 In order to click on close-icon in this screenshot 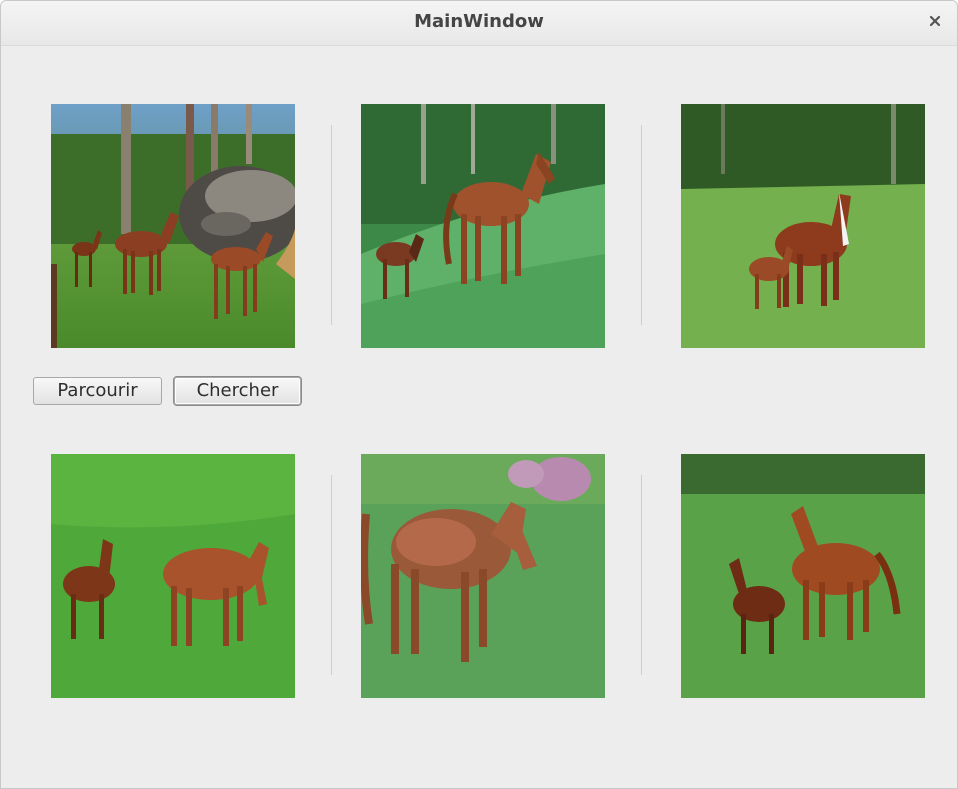, I will do `click(935, 21)`.